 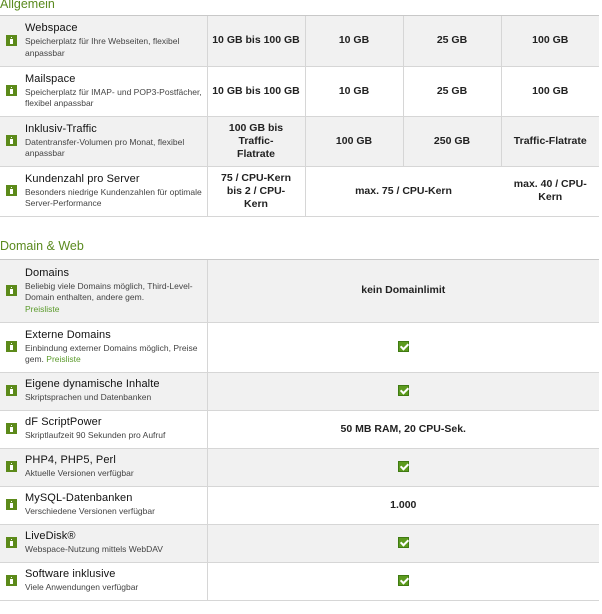 I want to click on feature-description: Viele Anwendungen verfügbar, so click(x=82, y=587).